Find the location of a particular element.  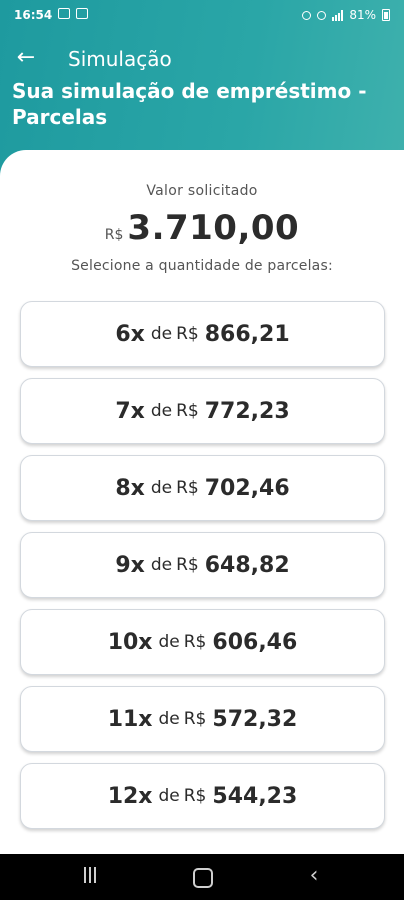

notification-icons is located at coordinates (73, 13).